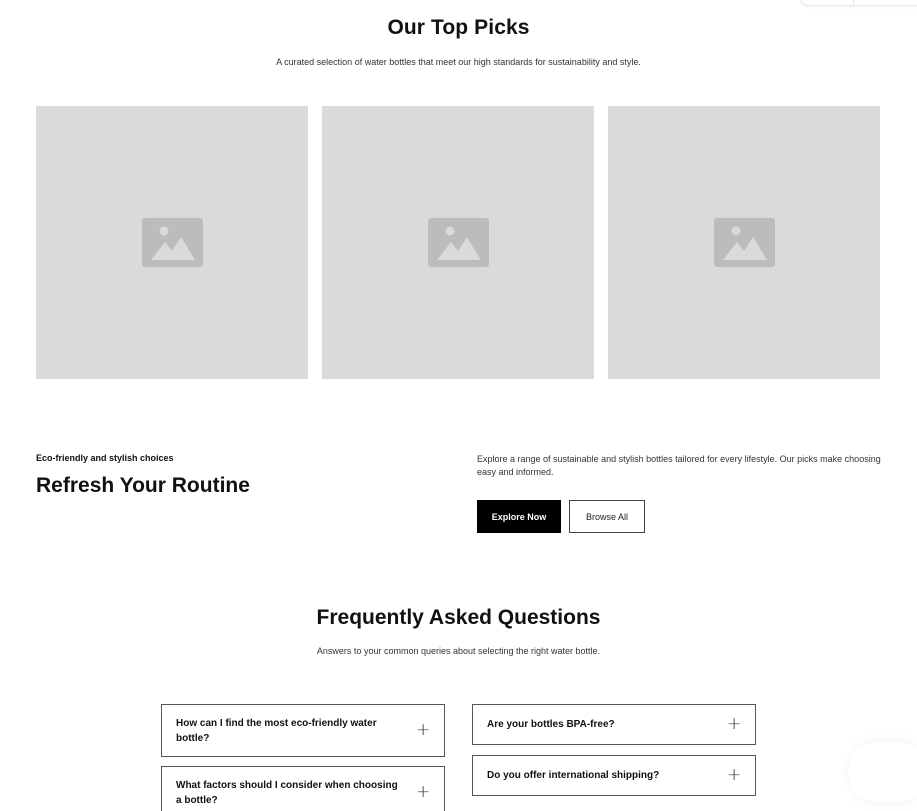 This screenshot has height=811, width=917. I want to click on faq-question: Are your bottles BPA-free?, so click(551, 724).